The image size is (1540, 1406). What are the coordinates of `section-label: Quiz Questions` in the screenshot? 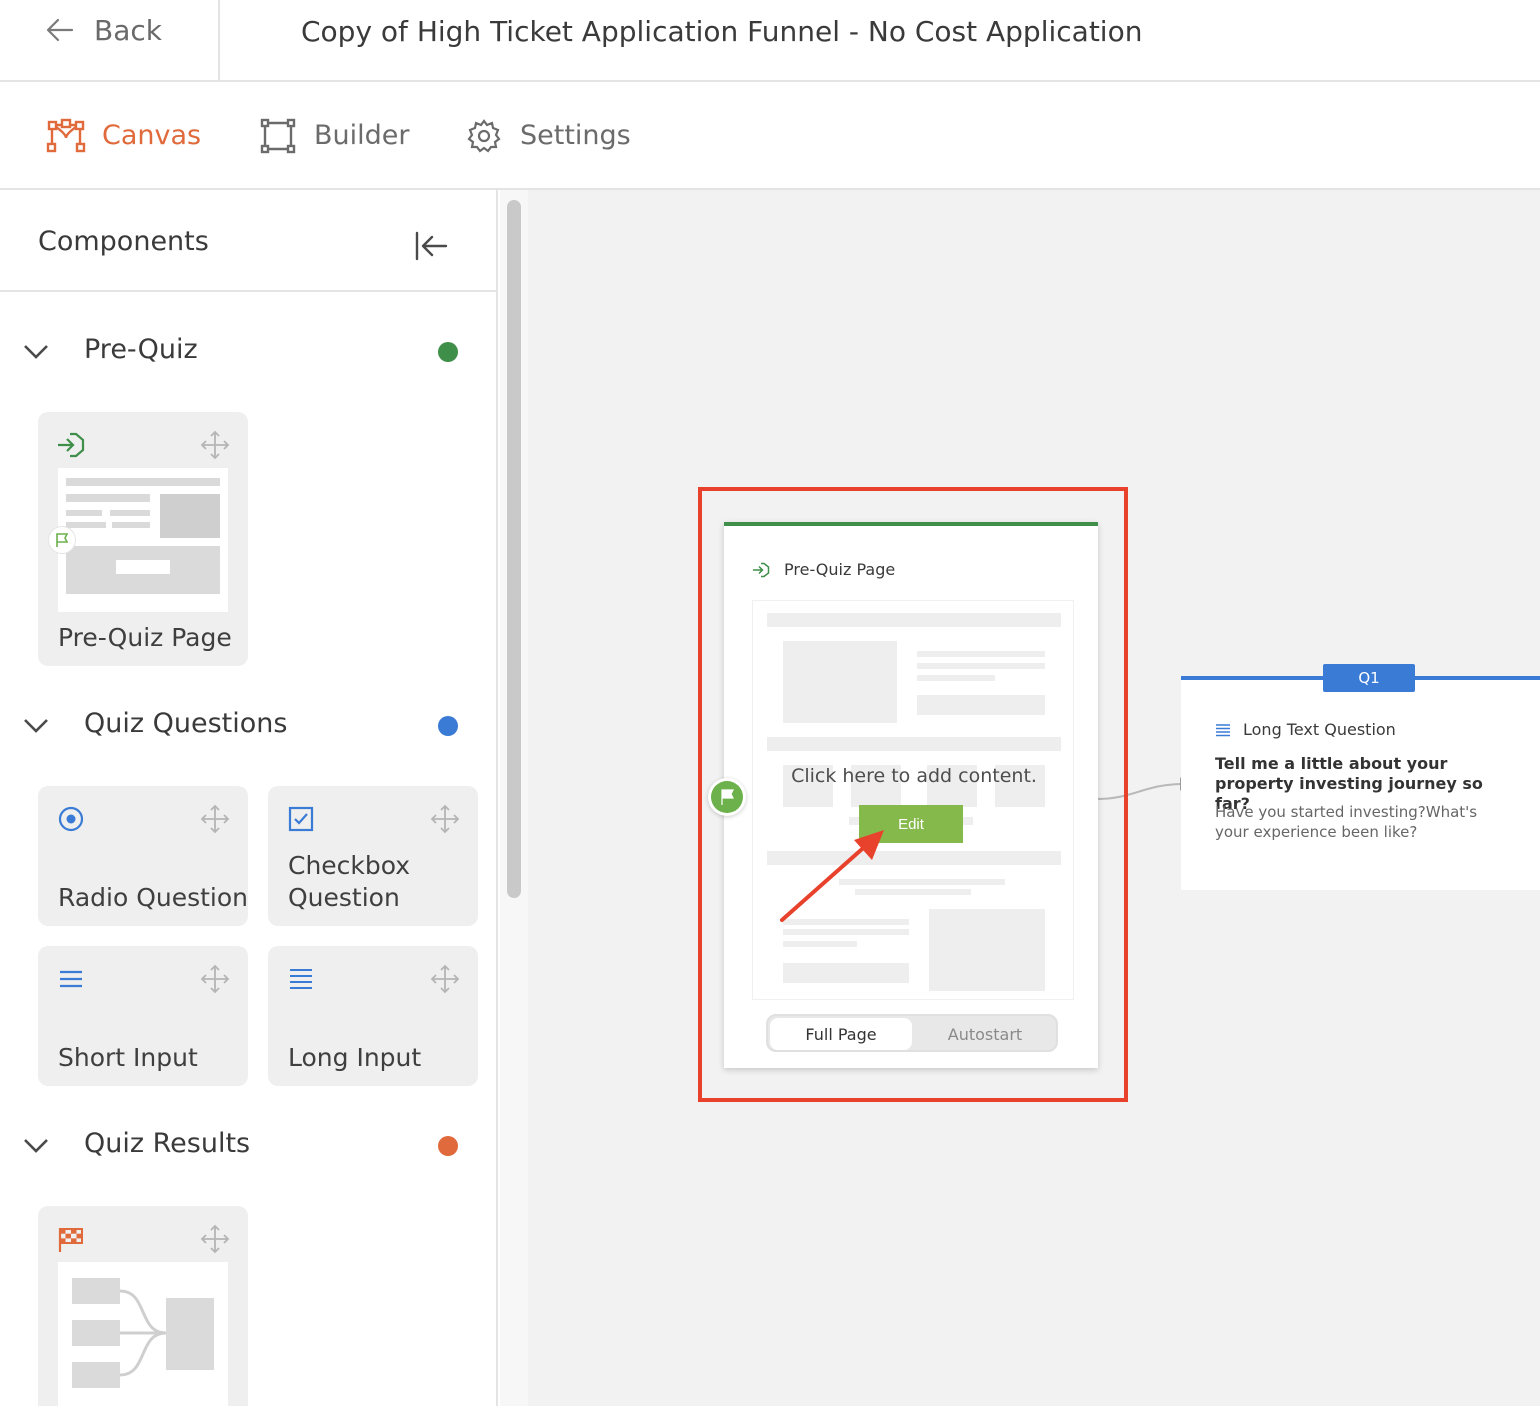 It's located at (186, 723).